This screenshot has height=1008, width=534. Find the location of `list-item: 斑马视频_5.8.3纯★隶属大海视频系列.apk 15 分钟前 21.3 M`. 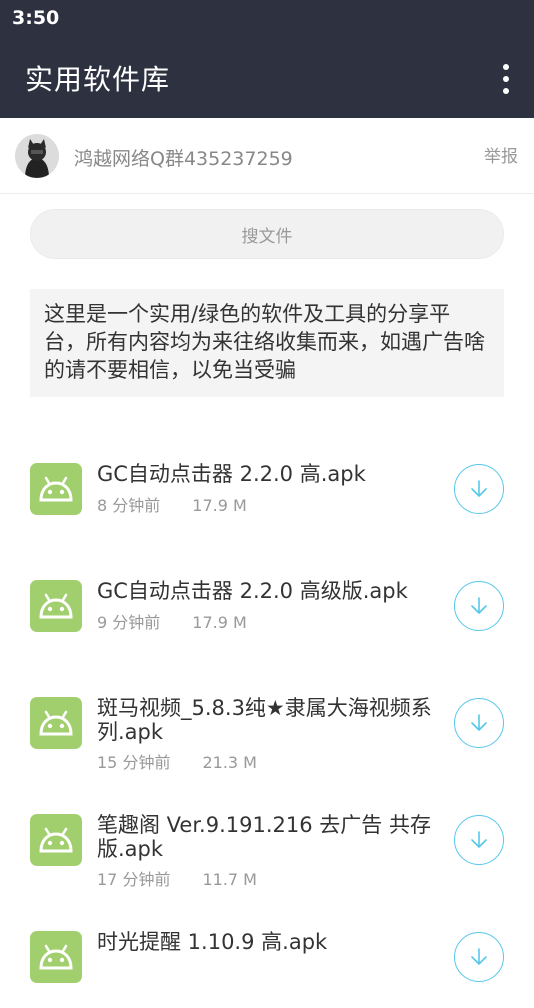

list-item: 斑马视频_5.8.3纯★隶属大海视频系列.apk 15 分钟前 21.3 M is located at coordinates (267, 719).